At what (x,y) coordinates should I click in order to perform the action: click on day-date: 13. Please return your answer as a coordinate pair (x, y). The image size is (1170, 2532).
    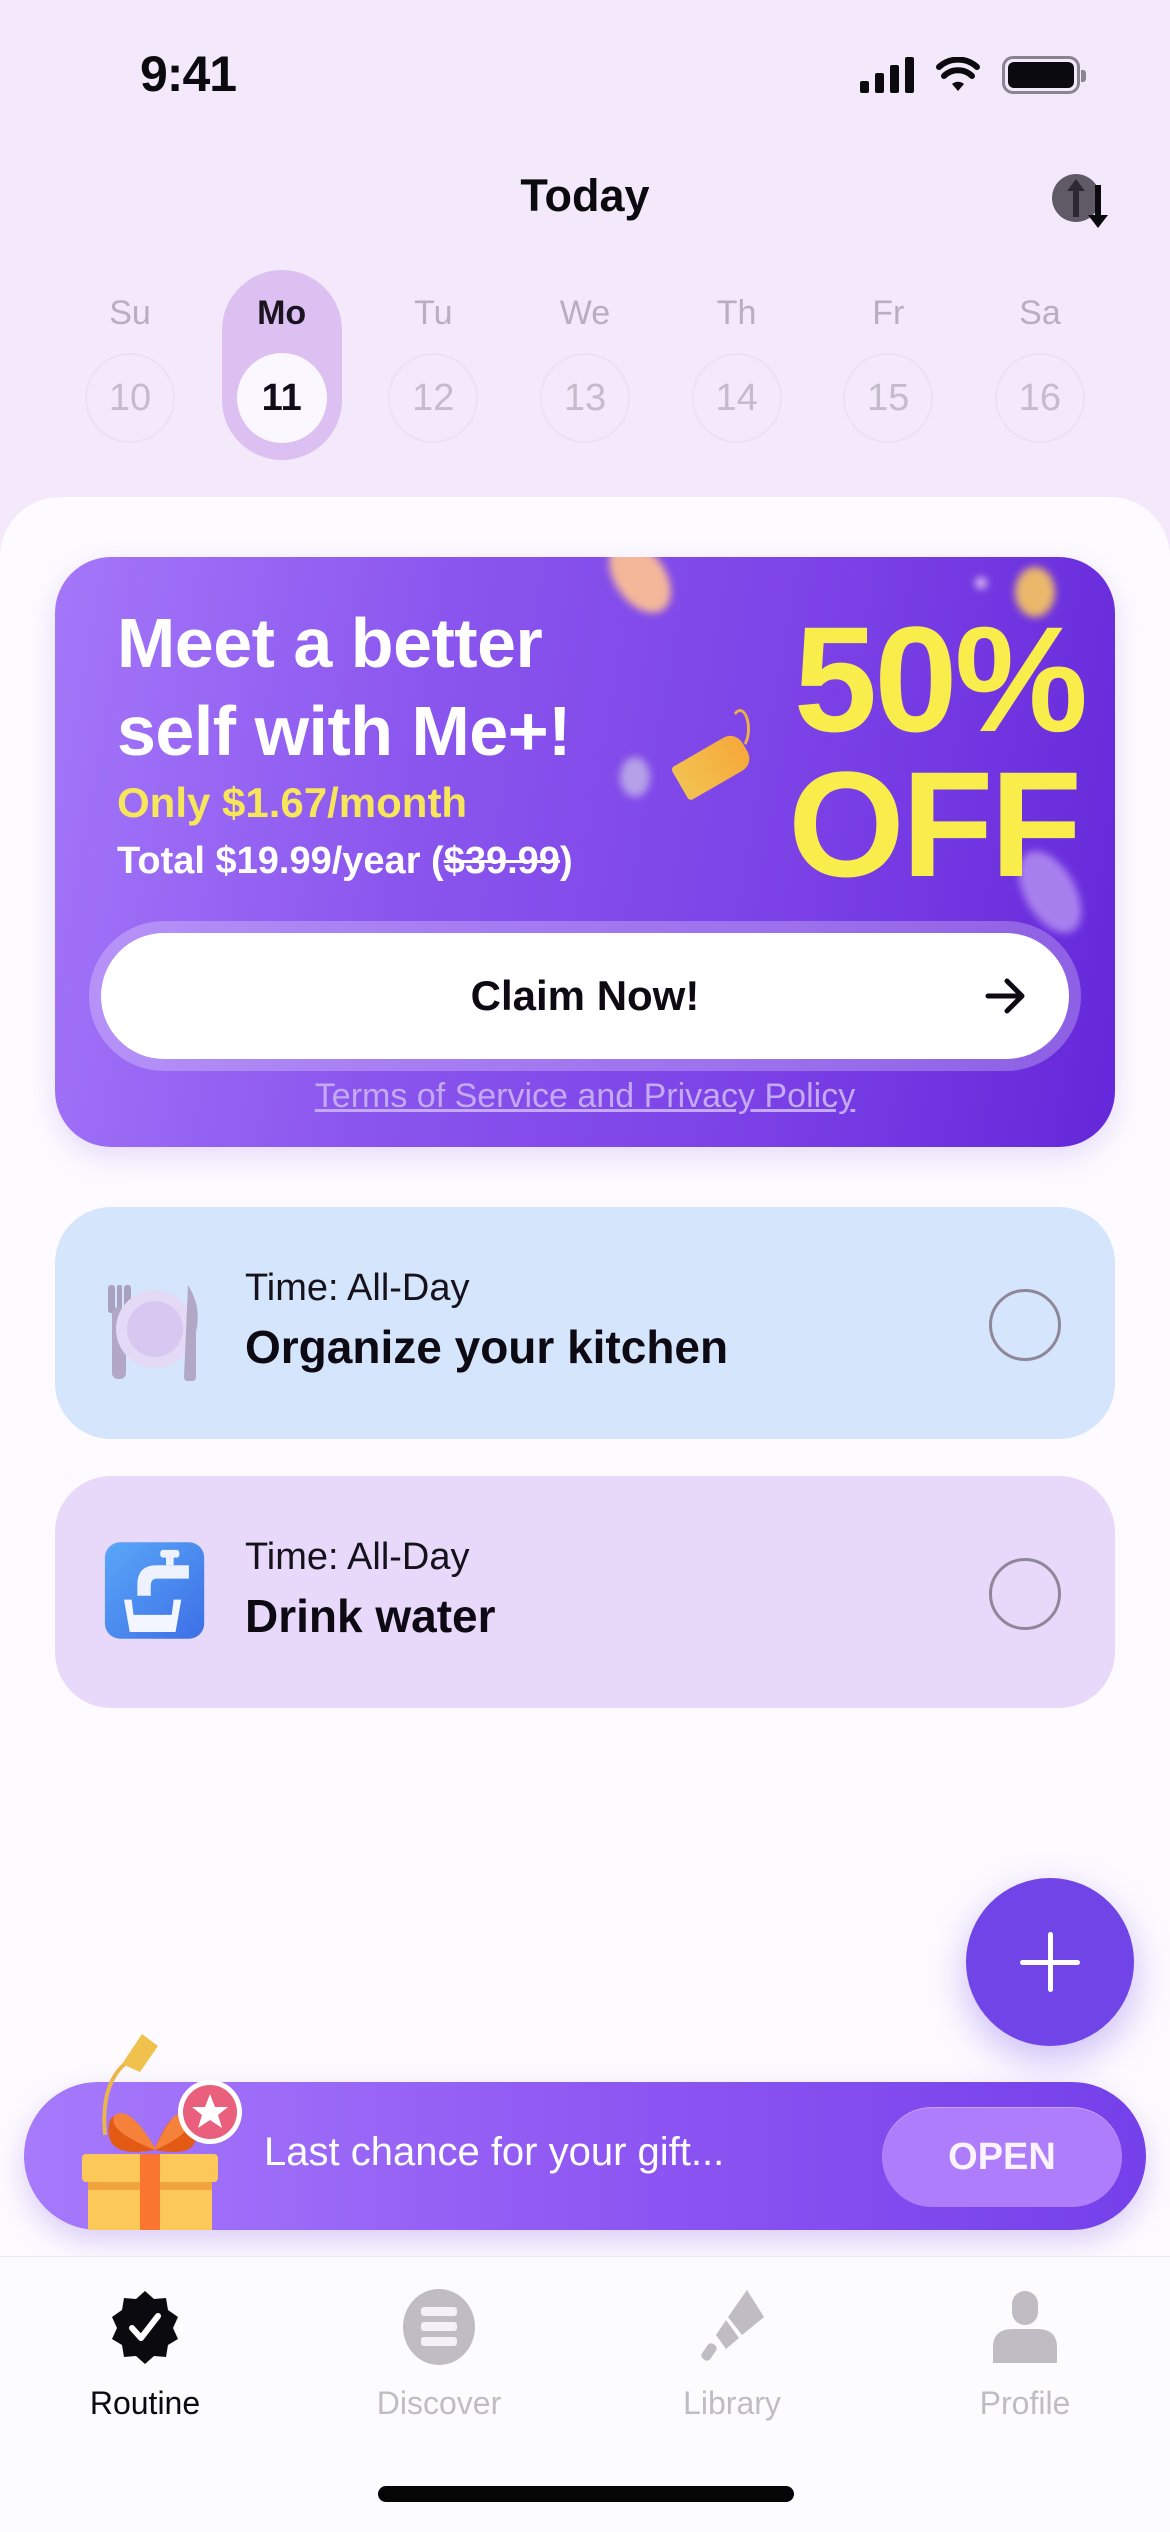
    Looking at the image, I should click on (584, 398).